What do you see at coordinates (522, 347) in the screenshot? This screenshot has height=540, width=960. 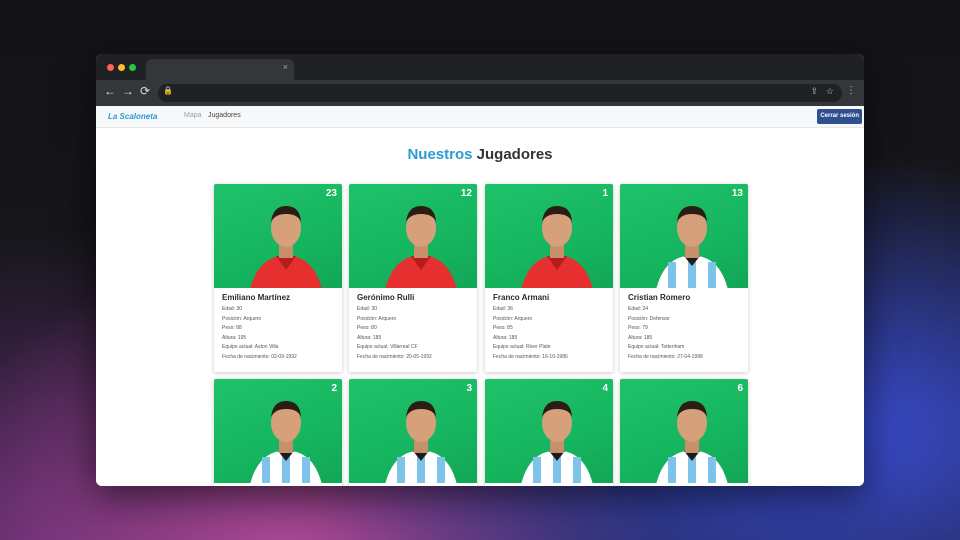 I see `player-detail: Equipo actual: River Plate` at bounding box center [522, 347].